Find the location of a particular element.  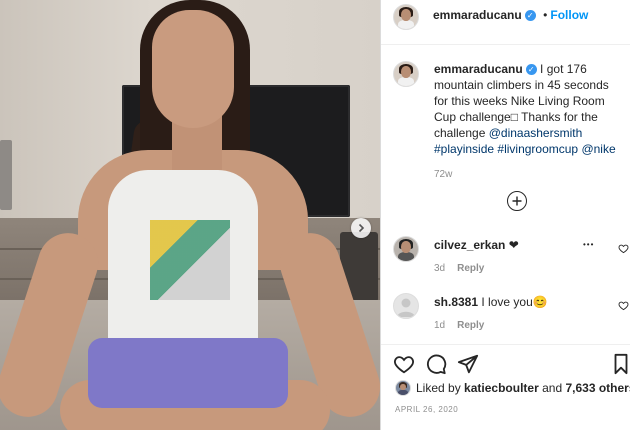

comment-age: 1d is located at coordinates (440, 325).